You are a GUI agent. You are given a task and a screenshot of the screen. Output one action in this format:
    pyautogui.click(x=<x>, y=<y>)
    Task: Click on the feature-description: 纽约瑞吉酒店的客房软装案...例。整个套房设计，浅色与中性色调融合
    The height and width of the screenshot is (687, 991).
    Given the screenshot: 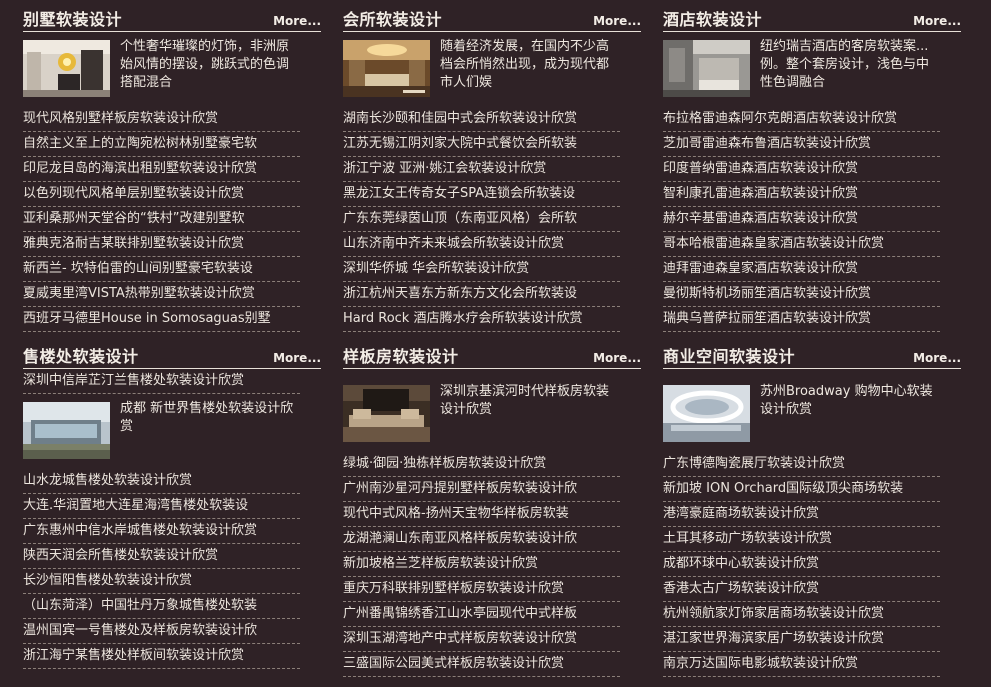 What is the action you would take?
    pyautogui.click(x=850, y=65)
    